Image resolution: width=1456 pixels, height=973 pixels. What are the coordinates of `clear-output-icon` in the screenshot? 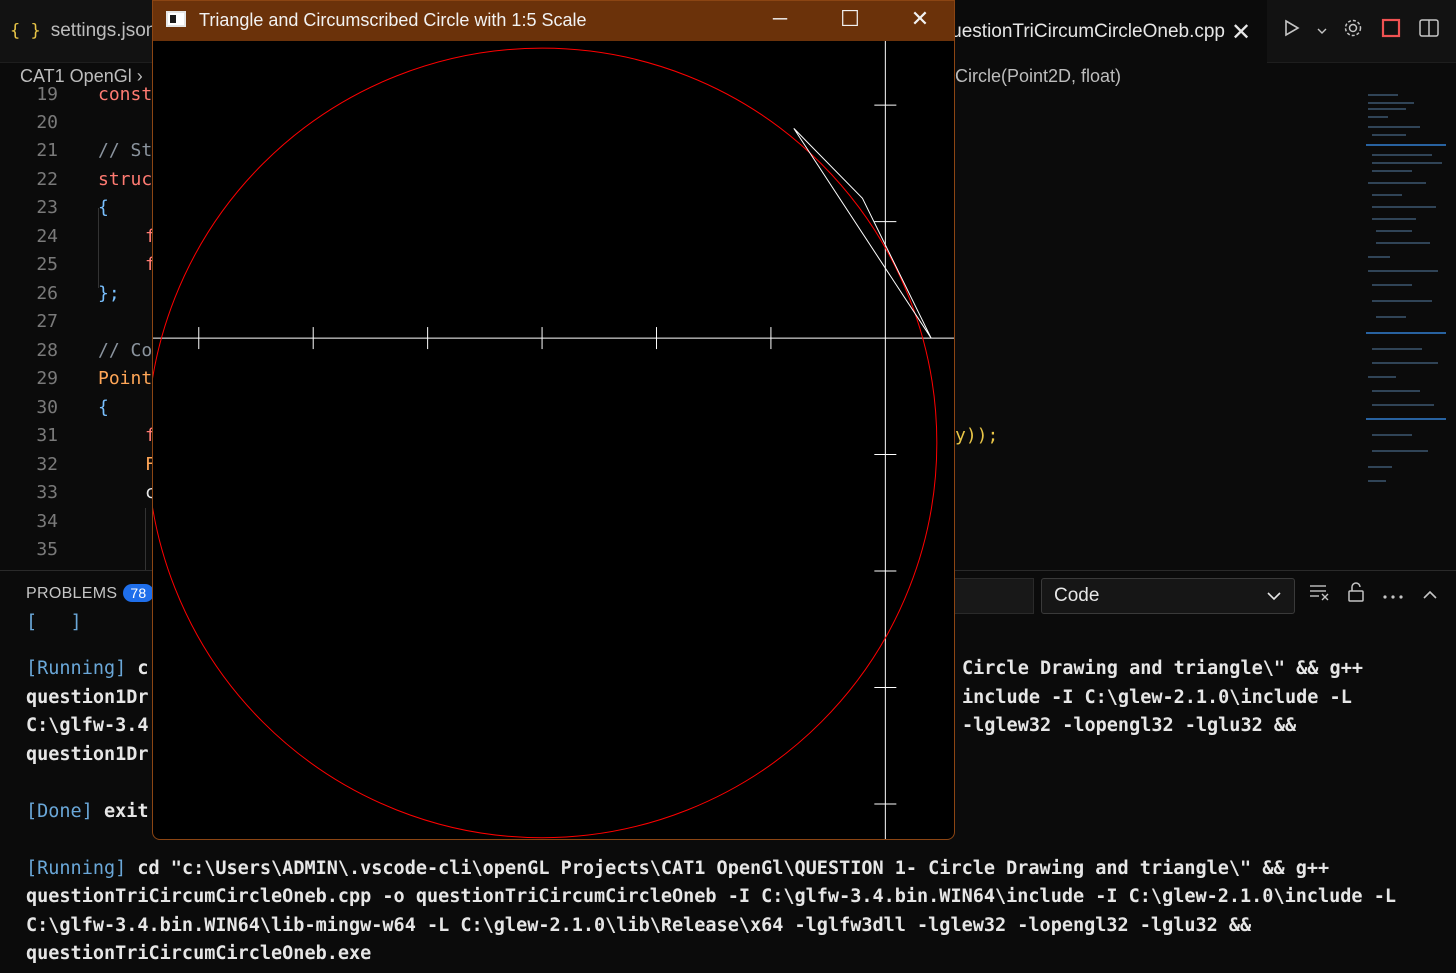 It's located at (1318, 595).